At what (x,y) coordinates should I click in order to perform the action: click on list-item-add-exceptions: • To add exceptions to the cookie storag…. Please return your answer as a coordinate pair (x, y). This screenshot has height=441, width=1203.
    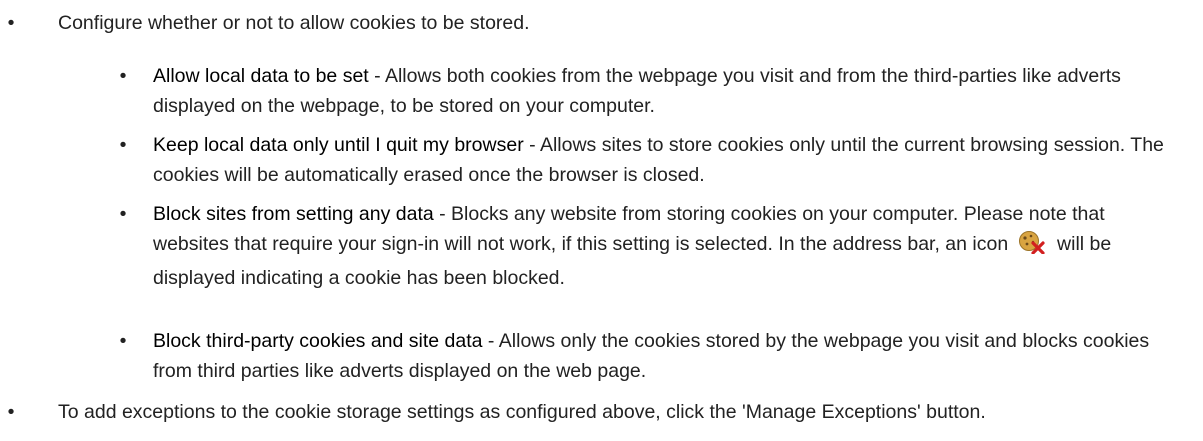
    Looking at the image, I should click on (601, 412).